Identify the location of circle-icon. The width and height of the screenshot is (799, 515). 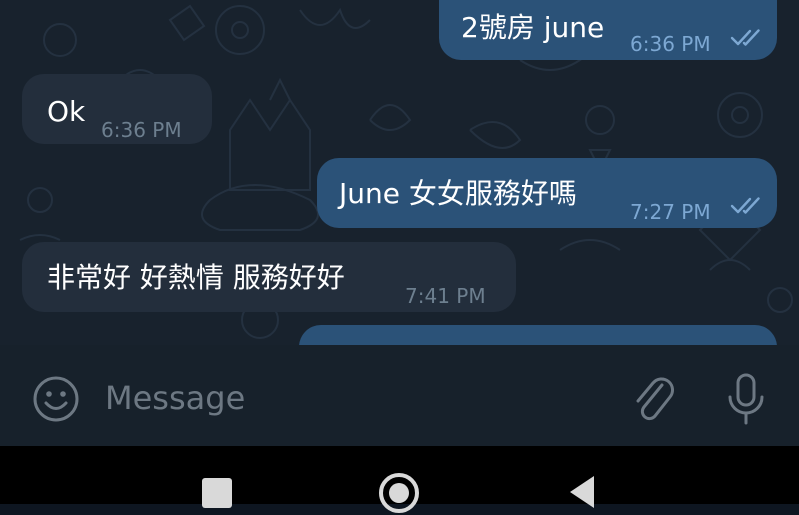
(399, 493).